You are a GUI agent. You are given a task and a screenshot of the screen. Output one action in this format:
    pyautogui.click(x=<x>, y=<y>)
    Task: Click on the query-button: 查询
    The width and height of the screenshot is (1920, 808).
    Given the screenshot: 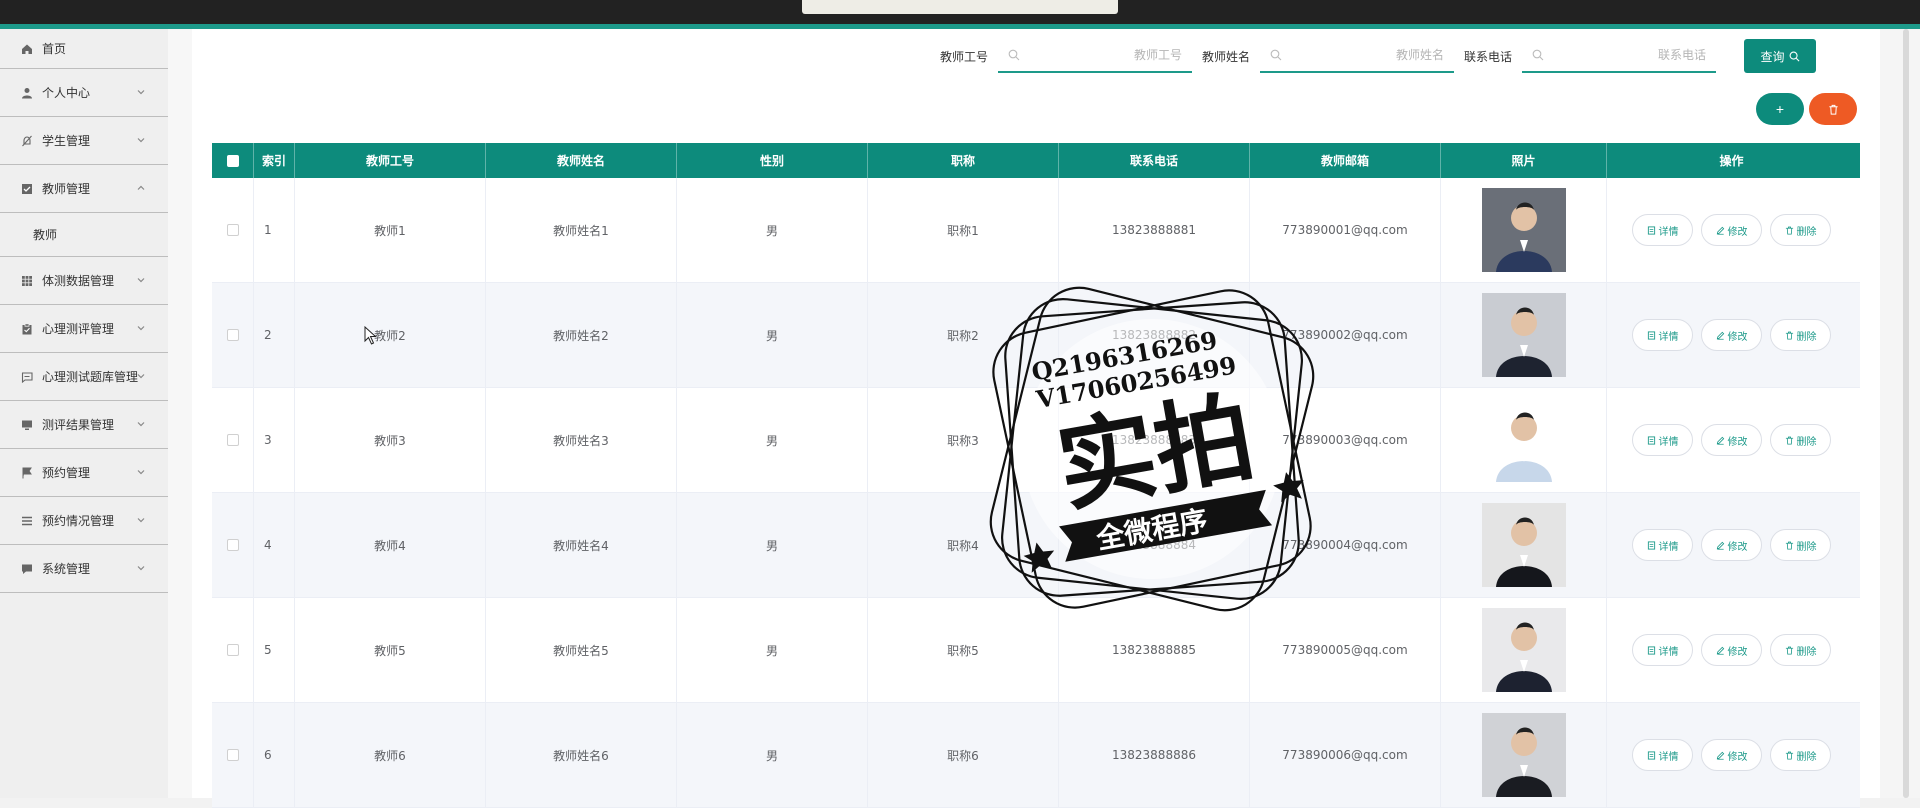 What is the action you would take?
    pyautogui.click(x=1780, y=56)
    